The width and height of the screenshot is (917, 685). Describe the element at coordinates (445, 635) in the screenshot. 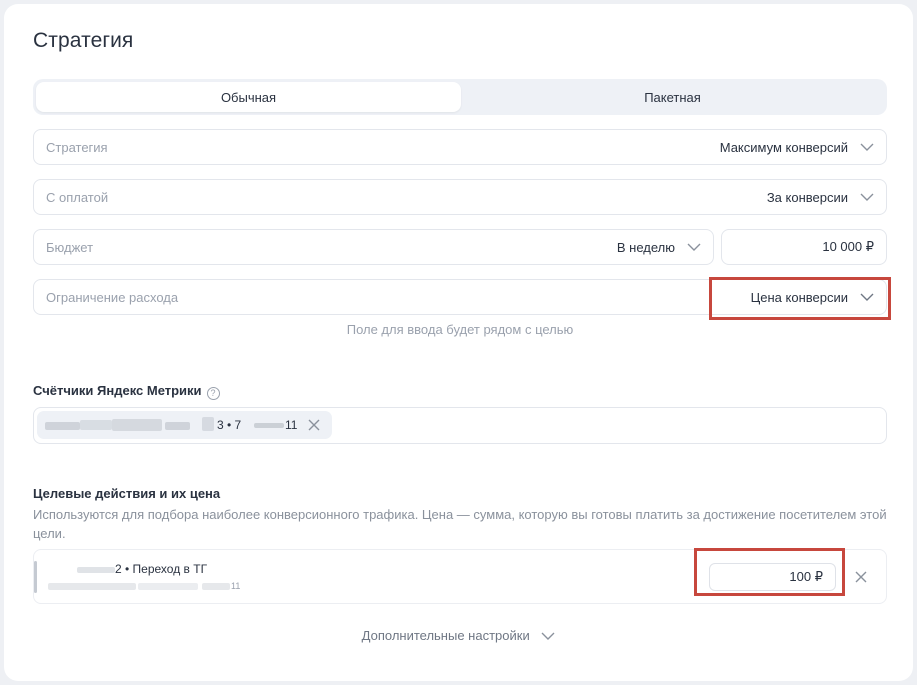

I see `more-settings-label: Дополнительные настройки` at that location.